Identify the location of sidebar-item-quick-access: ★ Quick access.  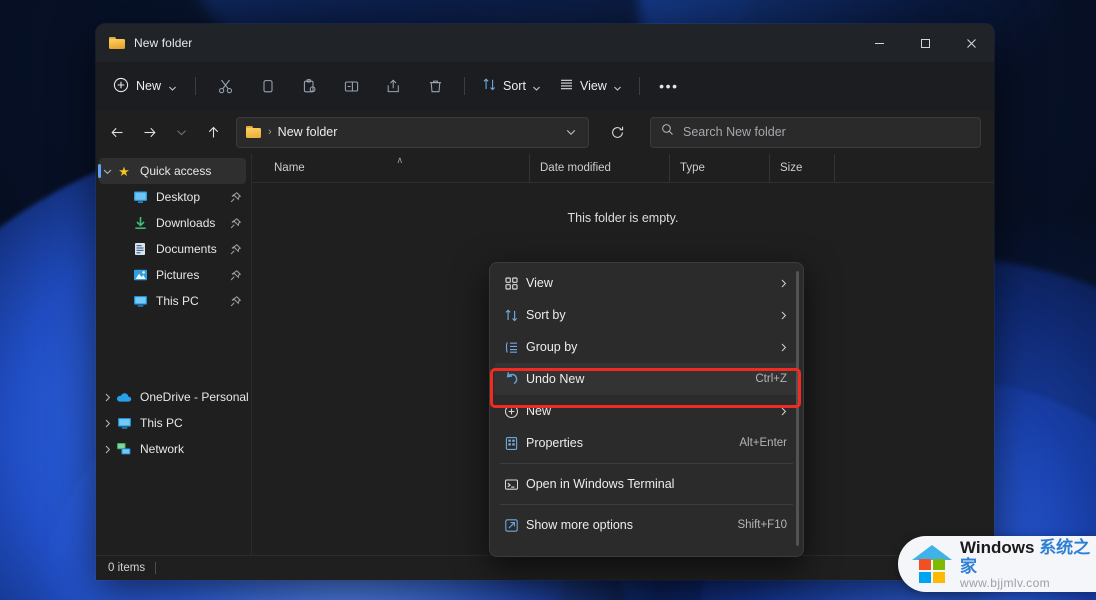
(172, 171).